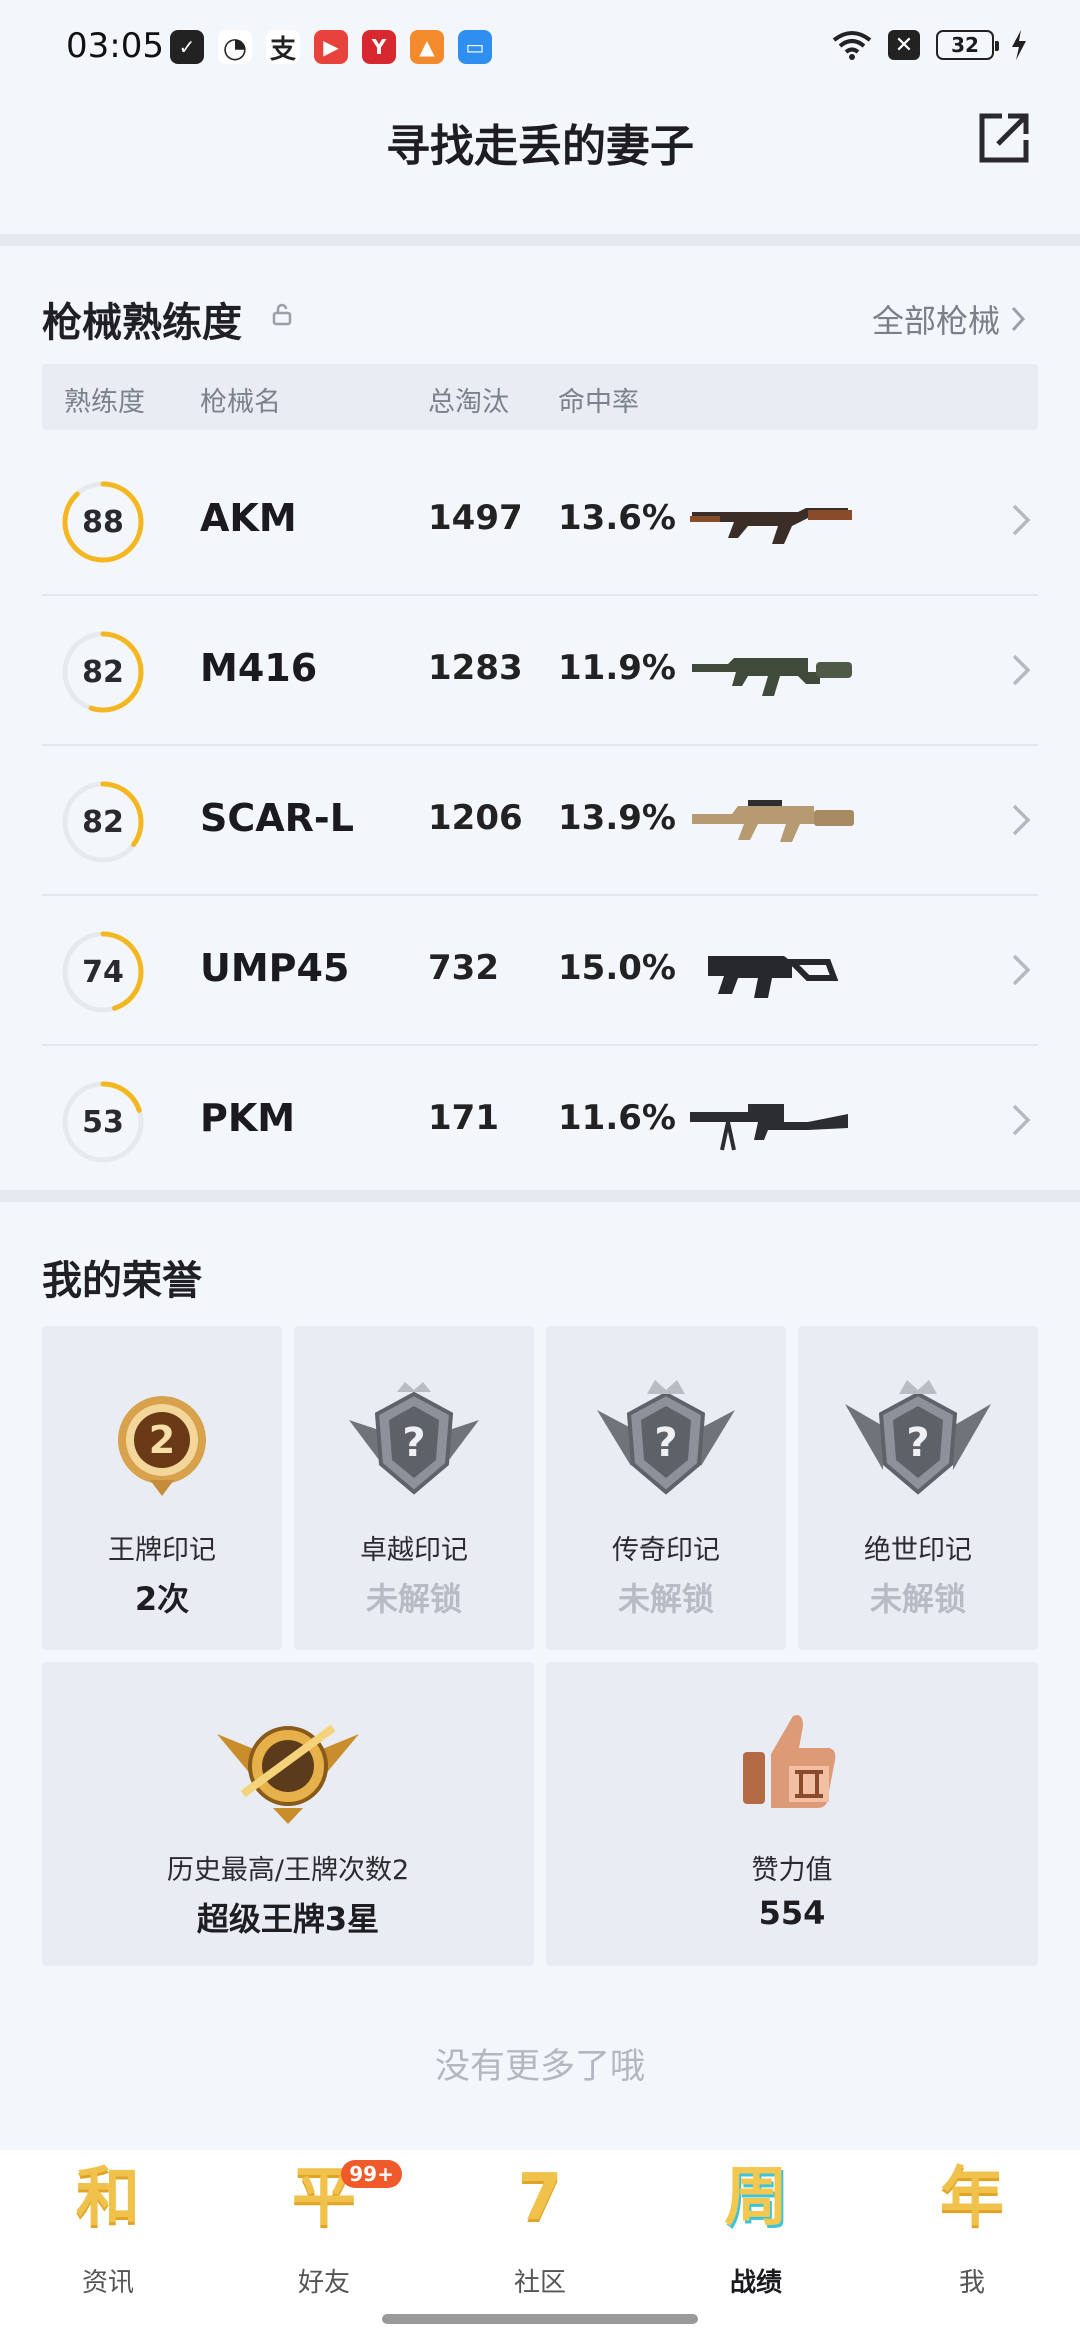 This screenshot has height=2340, width=1080. Describe the element at coordinates (248, 518) in the screenshot. I see `weapon-name: AKM` at that location.